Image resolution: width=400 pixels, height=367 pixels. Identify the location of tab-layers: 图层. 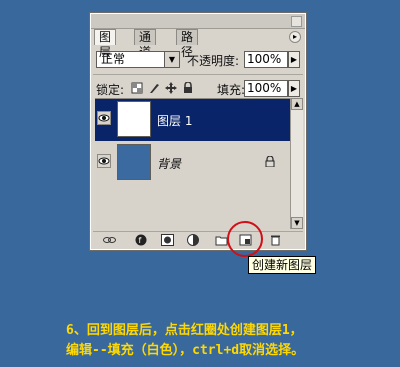
(105, 44).